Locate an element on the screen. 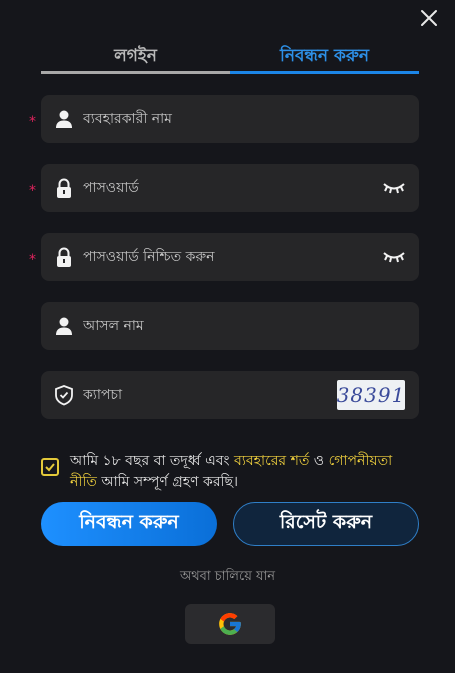  agreement-text-after: আমি সম্পূর্ণ গ্রহণ করছি। is located at coordinates (167, 482).